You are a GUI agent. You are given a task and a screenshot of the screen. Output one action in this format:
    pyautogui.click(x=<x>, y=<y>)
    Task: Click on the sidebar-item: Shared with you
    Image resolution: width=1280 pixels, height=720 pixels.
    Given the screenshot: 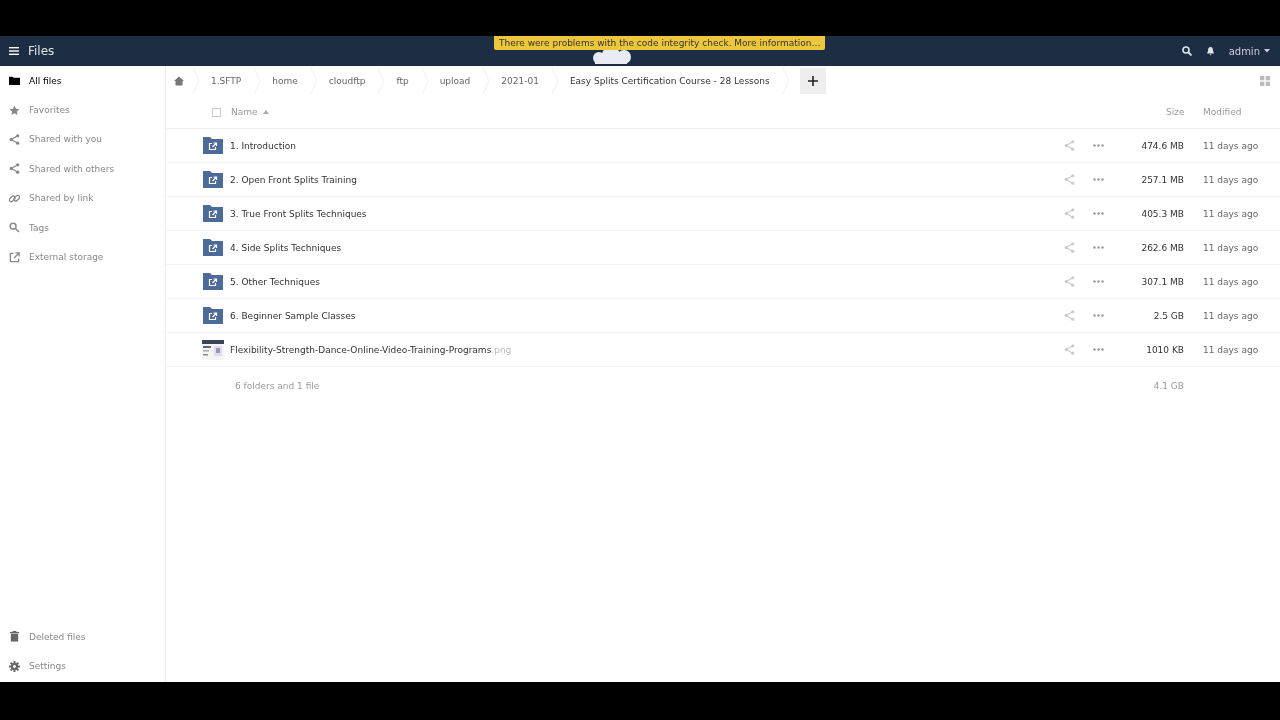 What is the action you would take?
    pyautogui.click(x=82, y=139)
    